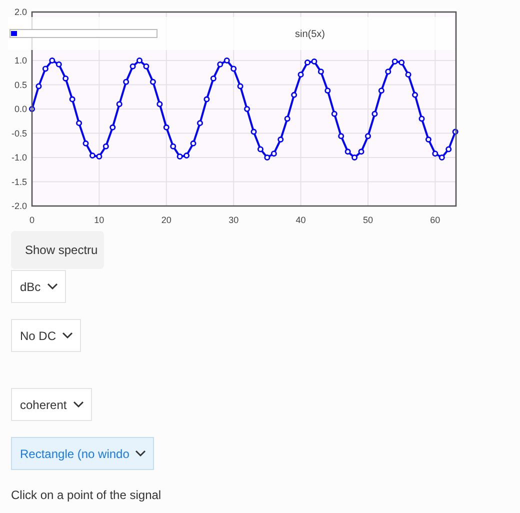  I want to click on axis-label: 0.0, so click(20, 109).